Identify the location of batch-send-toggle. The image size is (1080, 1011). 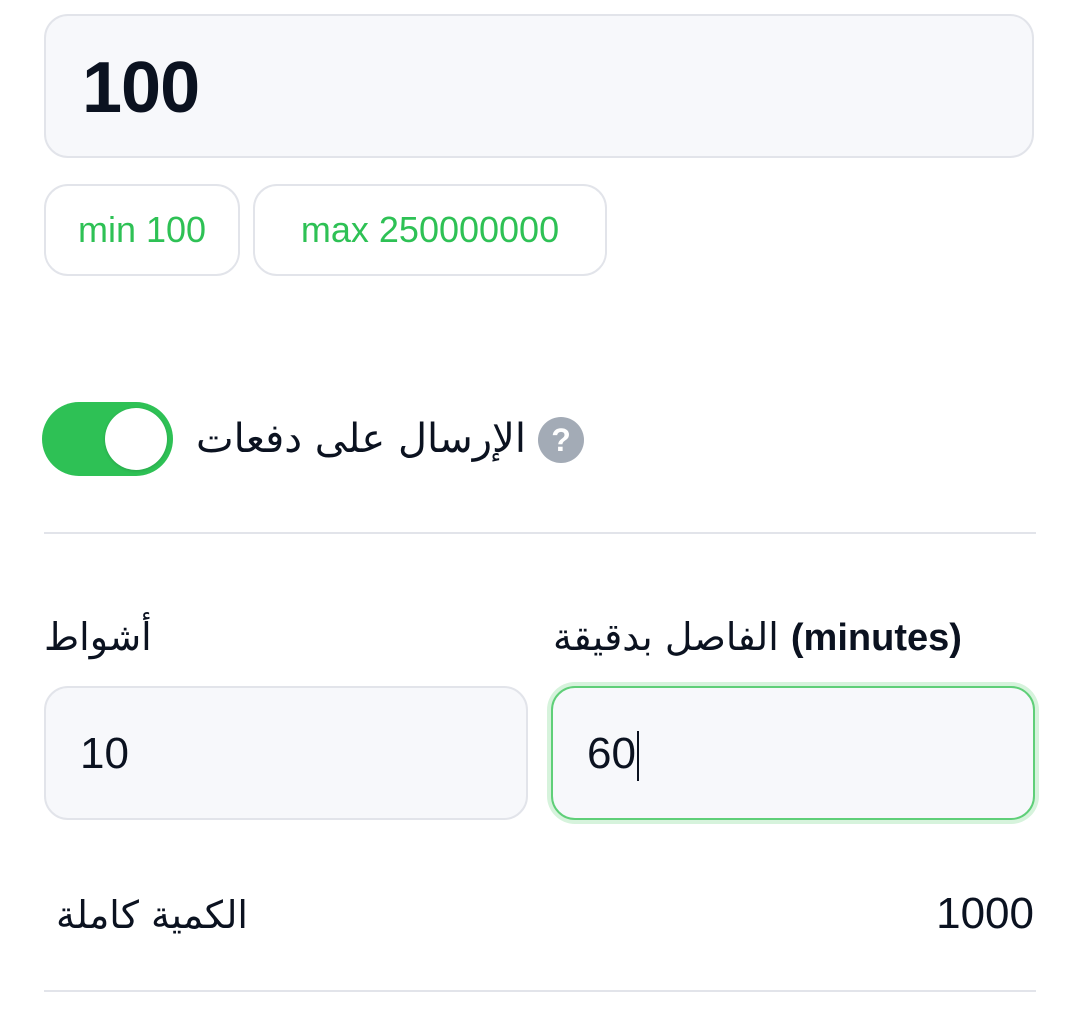
(107, 439).